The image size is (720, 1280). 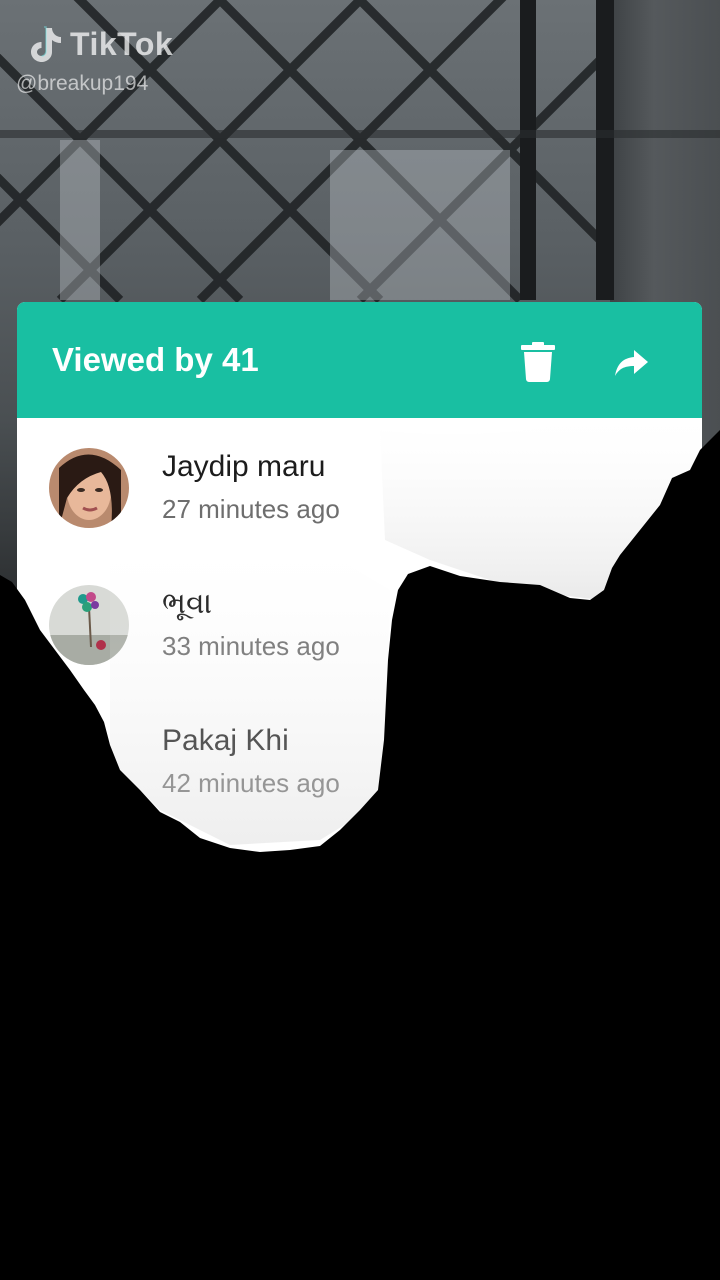 I want to click on trash-icon, so click(x=538, y=362).